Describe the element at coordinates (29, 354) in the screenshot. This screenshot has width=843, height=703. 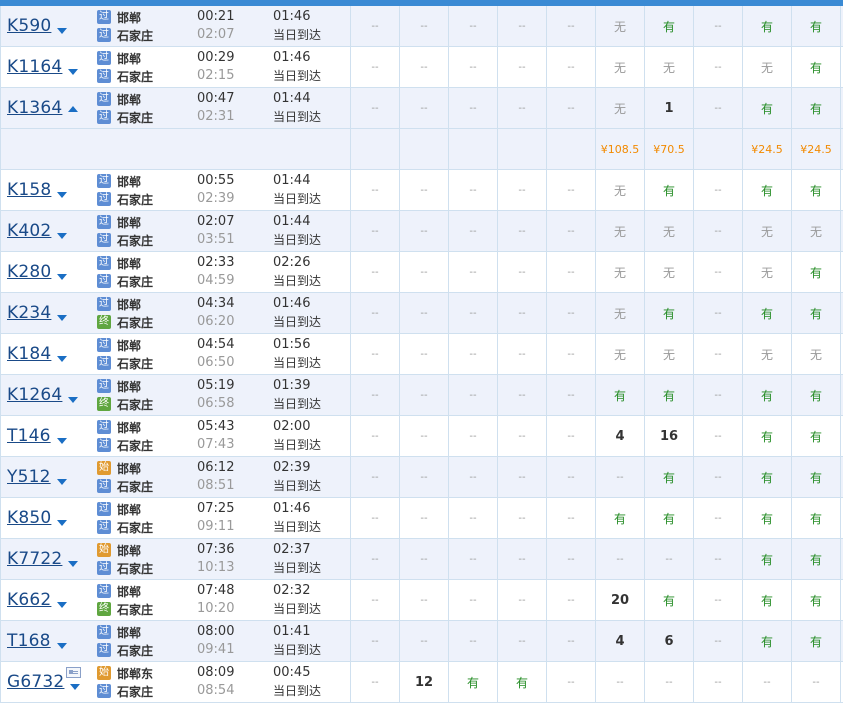
I see `train-number-link: K184` at that location.